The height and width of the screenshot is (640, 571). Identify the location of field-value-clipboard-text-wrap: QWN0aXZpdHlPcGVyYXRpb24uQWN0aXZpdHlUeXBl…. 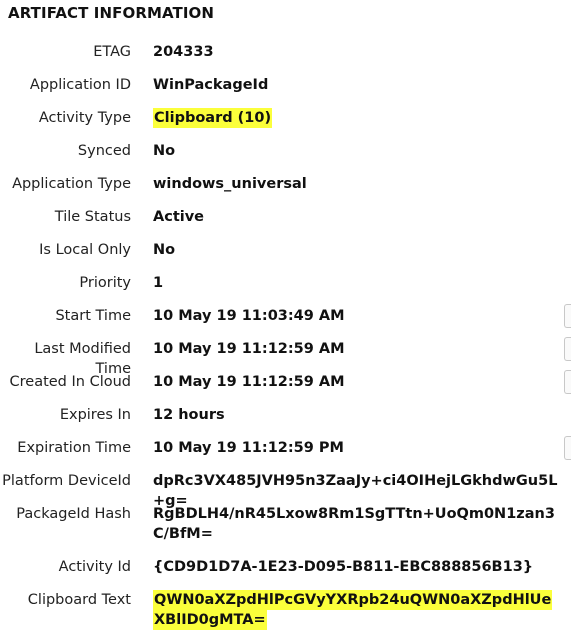
(355, 607).